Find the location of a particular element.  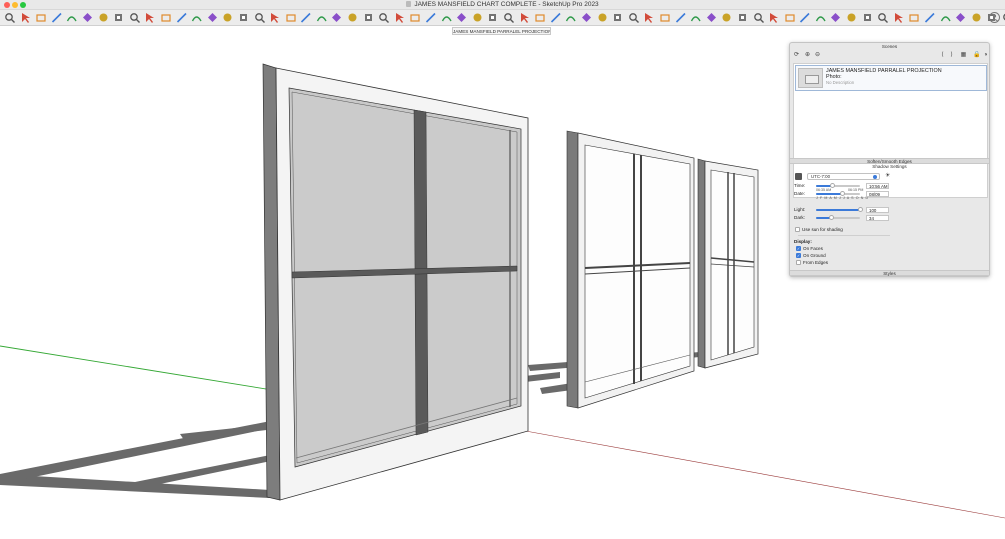

on-faces-checkbox: ✓ is located at coordinates (798, 248).